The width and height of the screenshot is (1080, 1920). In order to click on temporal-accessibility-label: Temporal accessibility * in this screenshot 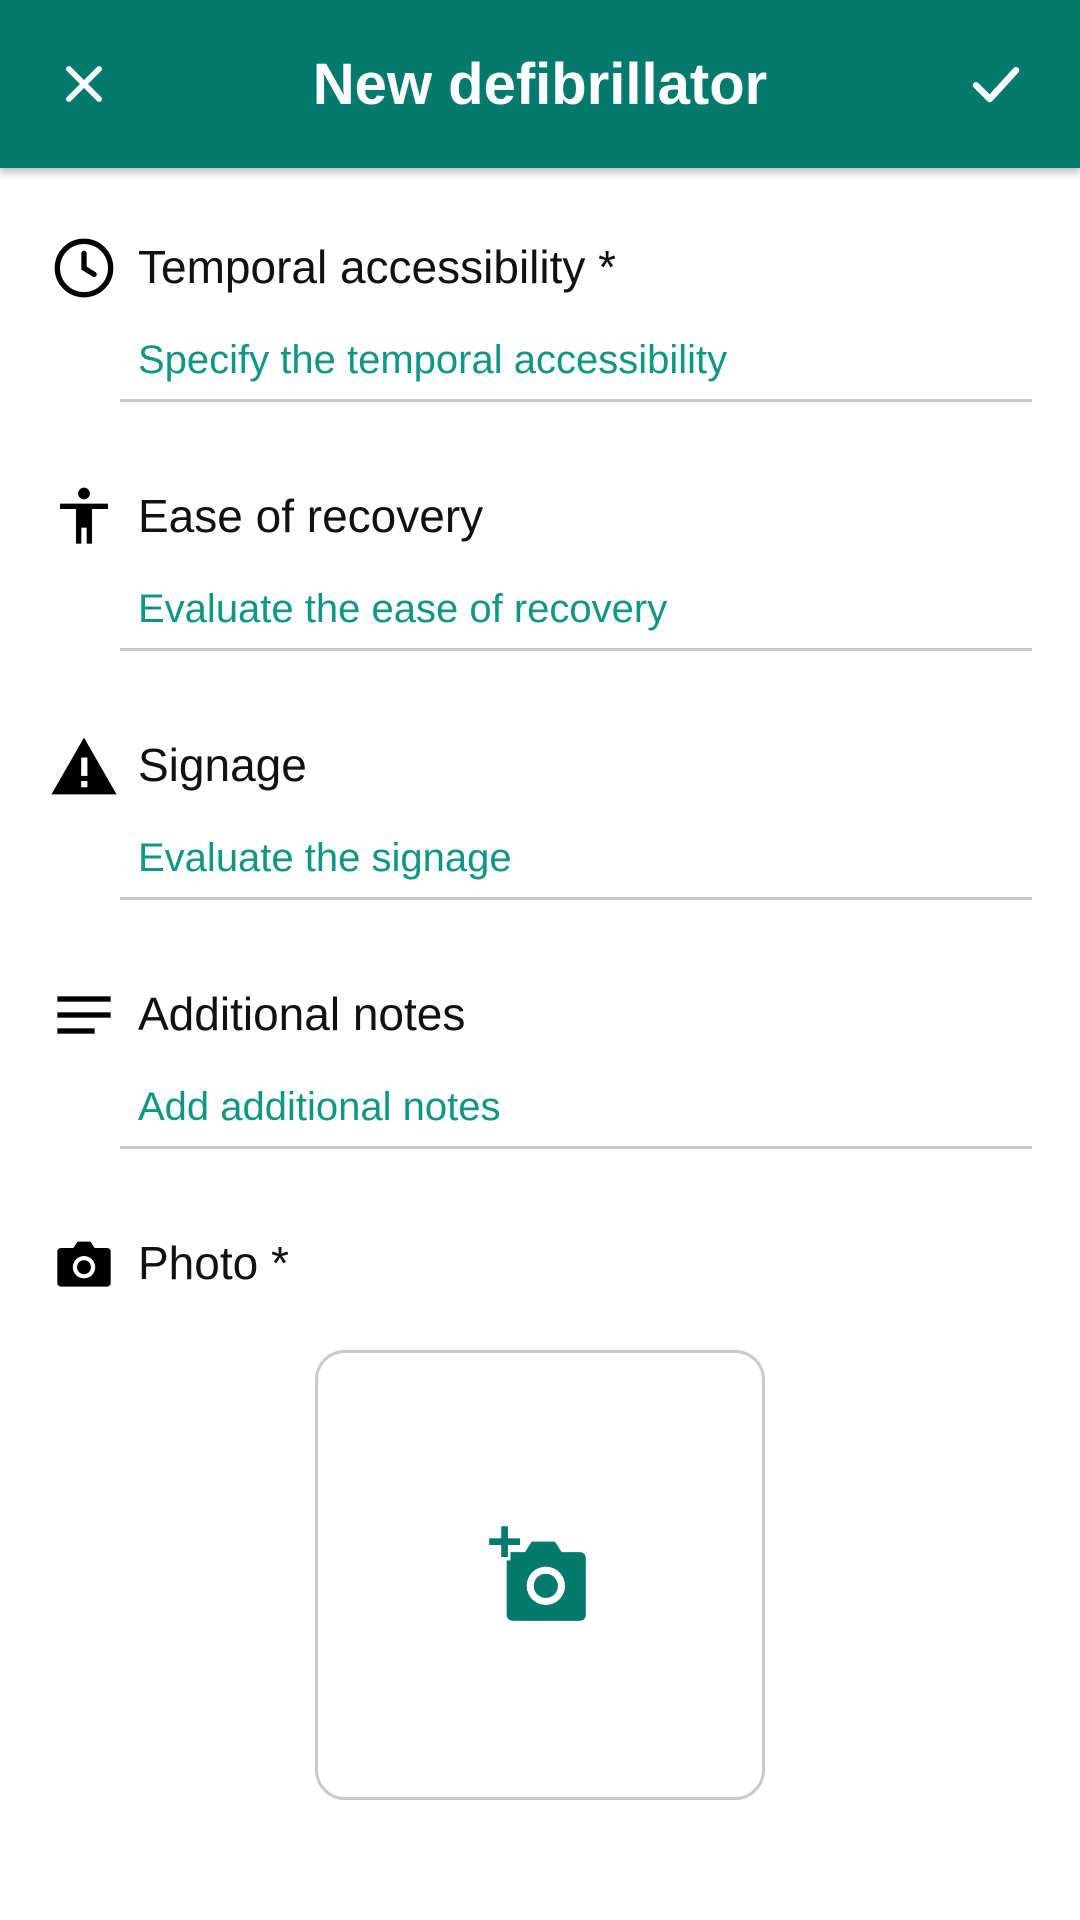, I will do `click(377, 267)`.